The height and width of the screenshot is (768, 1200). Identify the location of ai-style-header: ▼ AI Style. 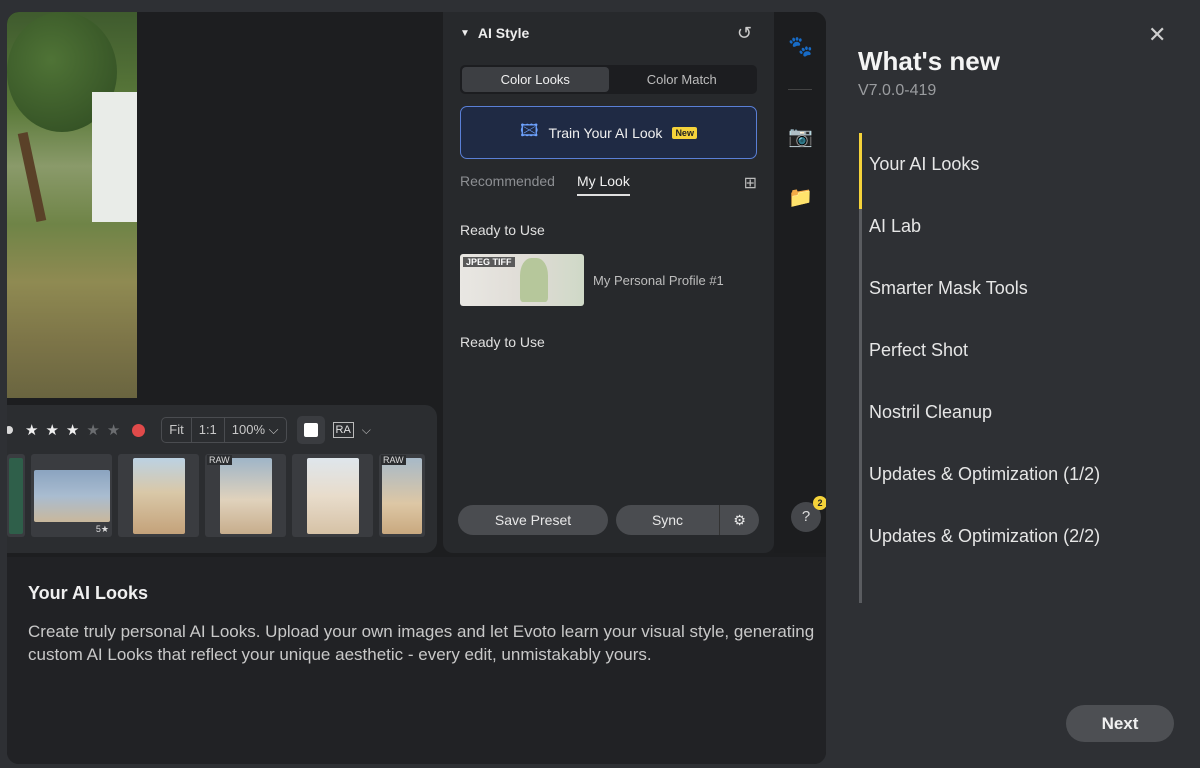
(494, 33).